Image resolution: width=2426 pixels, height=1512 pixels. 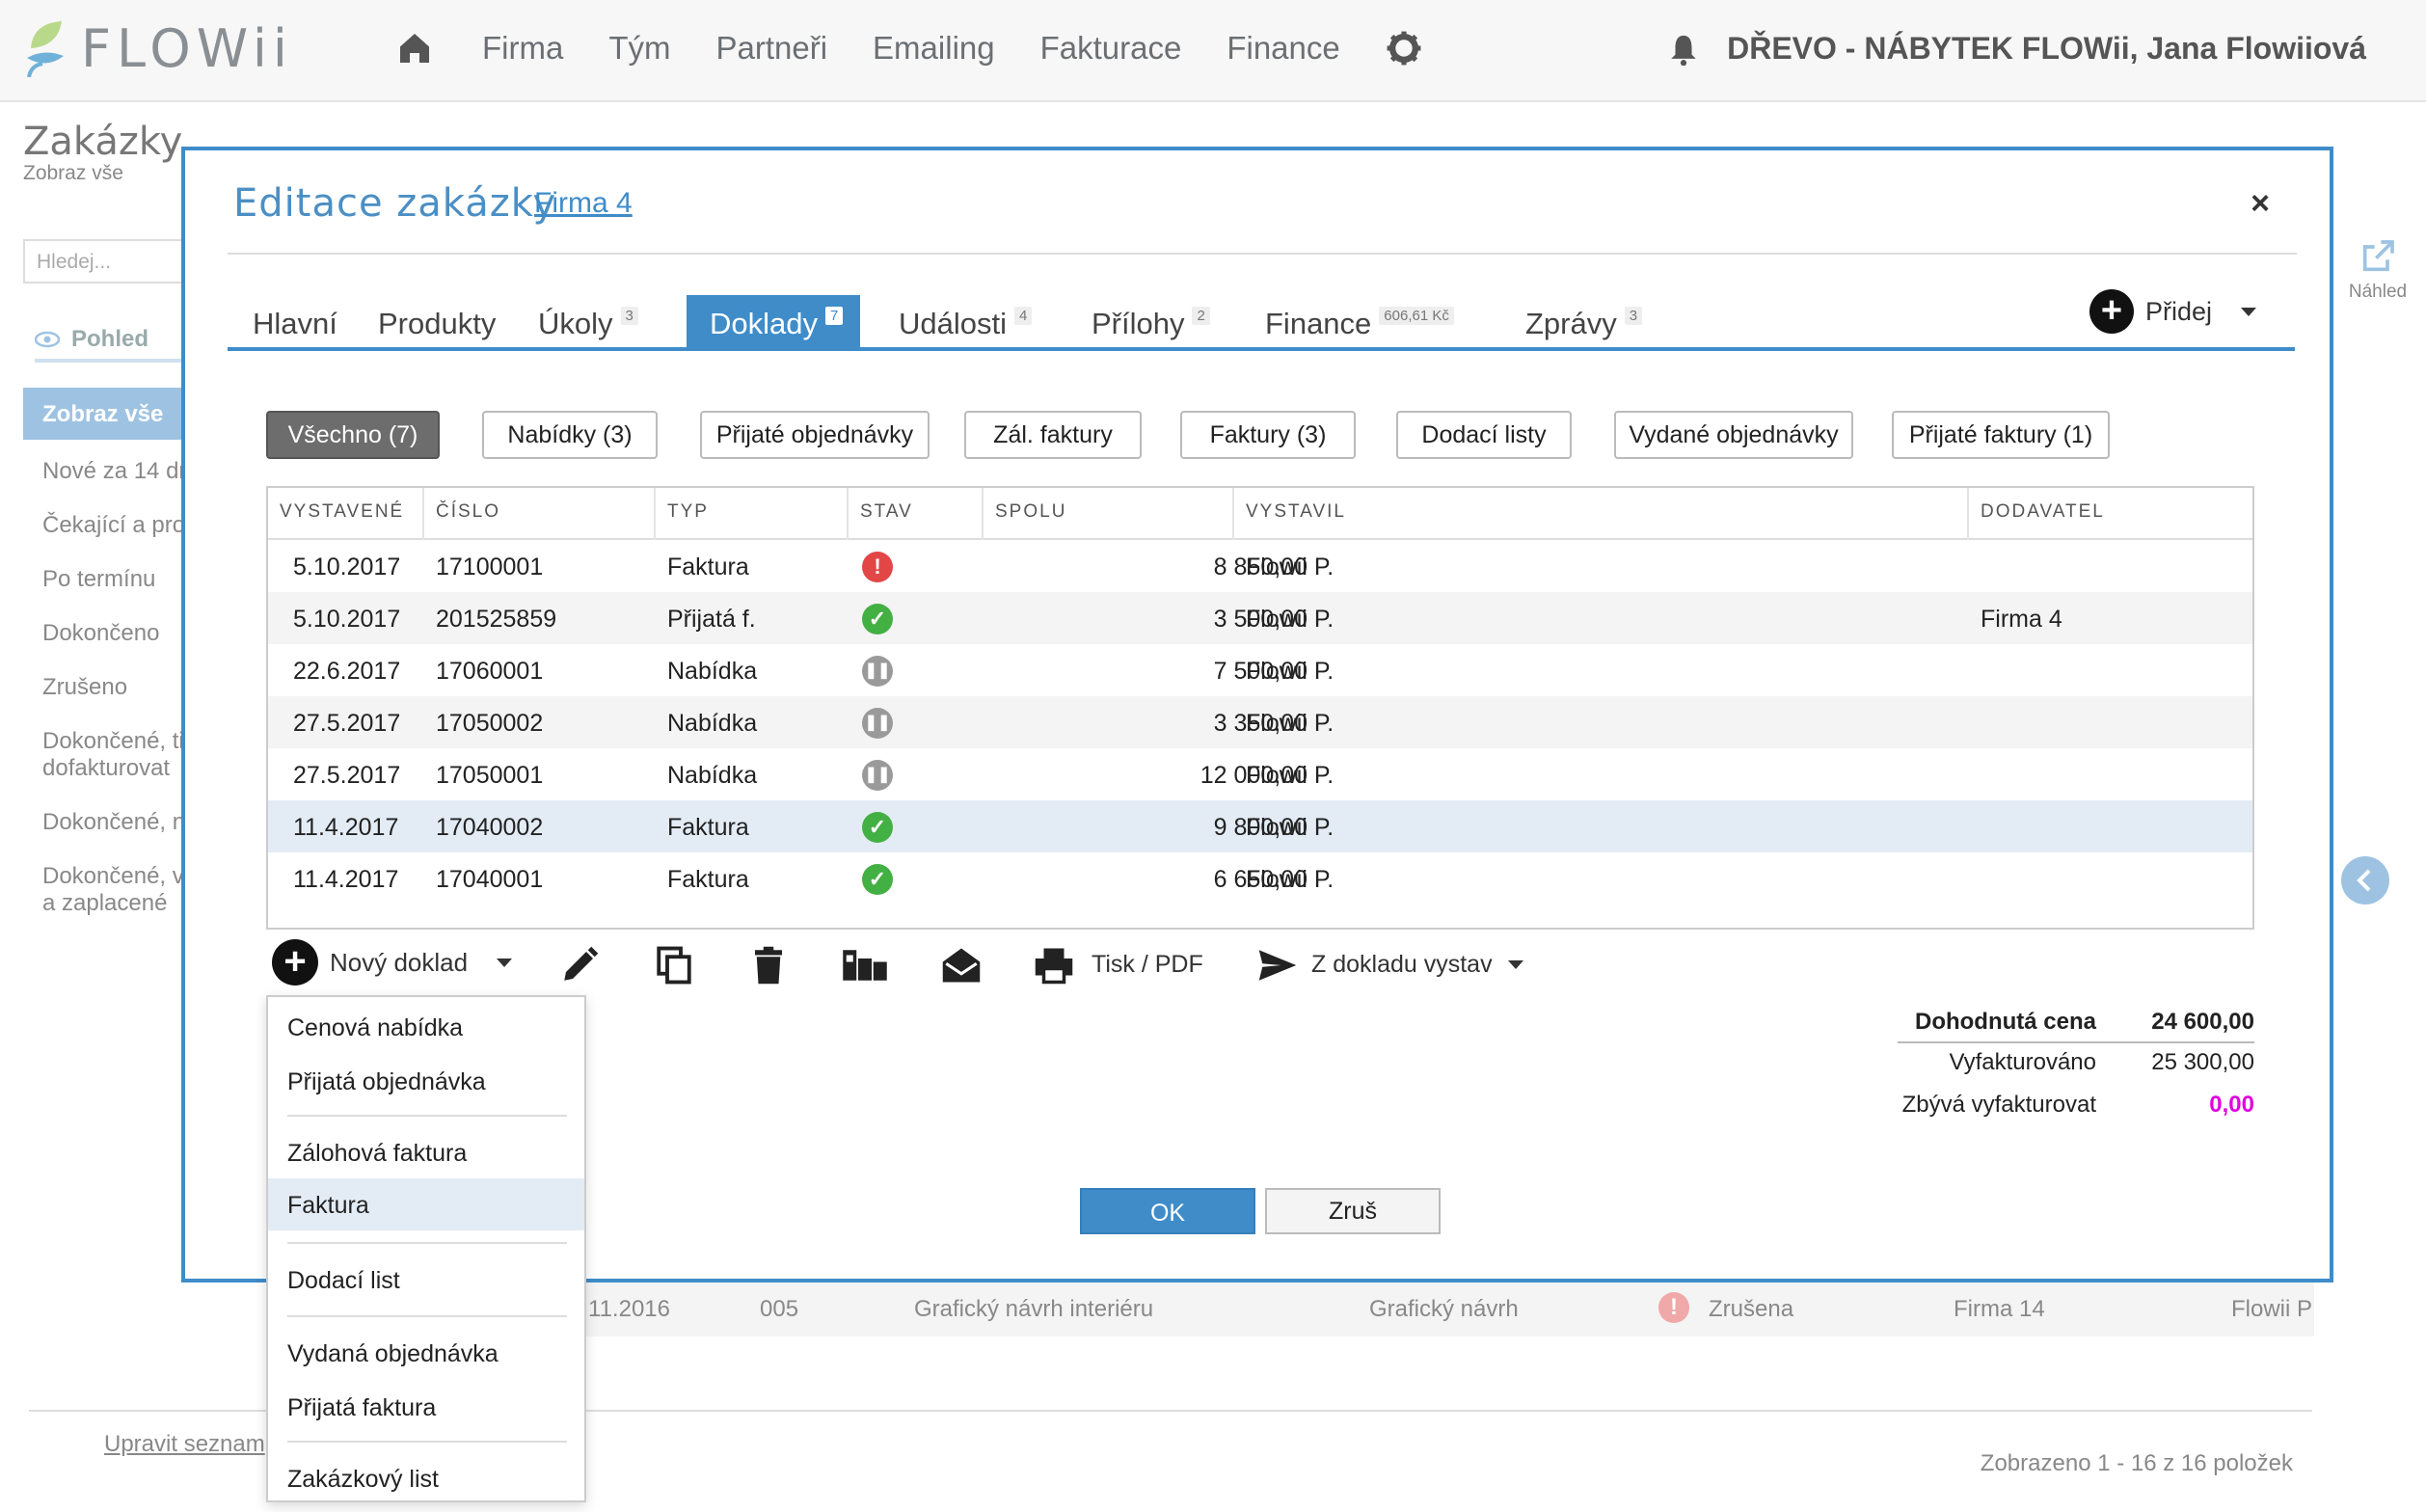 I want to click on menu-item-issued-order: Vydaná objednávka, so click(x=426, y=1353).